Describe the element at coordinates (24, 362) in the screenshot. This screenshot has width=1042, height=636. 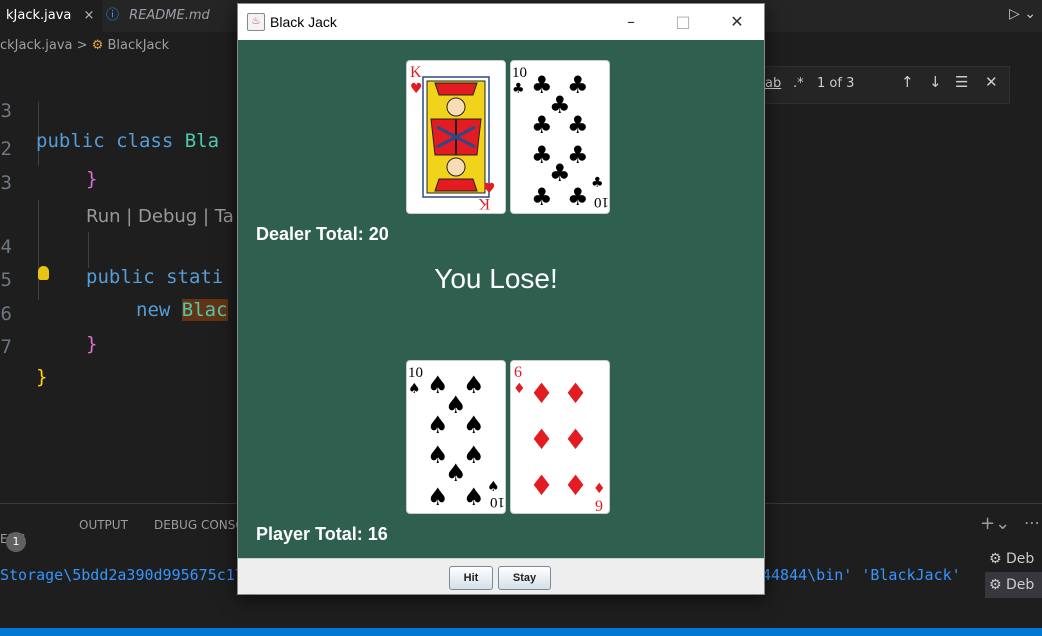
I see `code-line: 7 }` at that location.